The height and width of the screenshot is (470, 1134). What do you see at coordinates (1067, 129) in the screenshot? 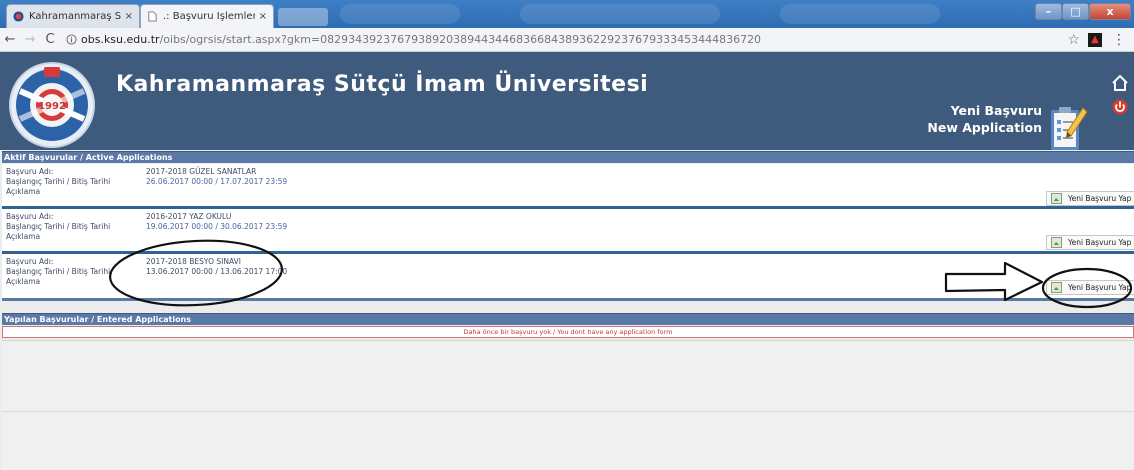
I see `application-form-icon` at bounding box center [1067, 129].